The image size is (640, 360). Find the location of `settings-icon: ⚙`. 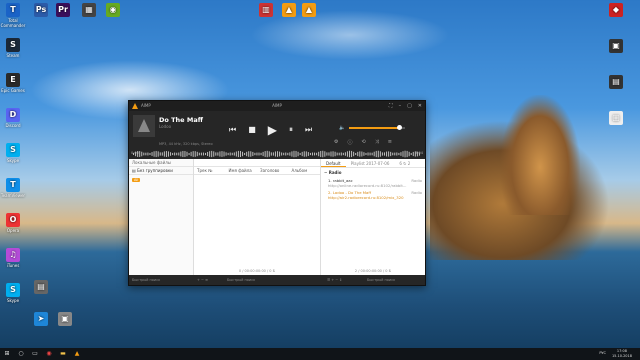

settings-icon: ⚙ is located at coordinates (336, 142).